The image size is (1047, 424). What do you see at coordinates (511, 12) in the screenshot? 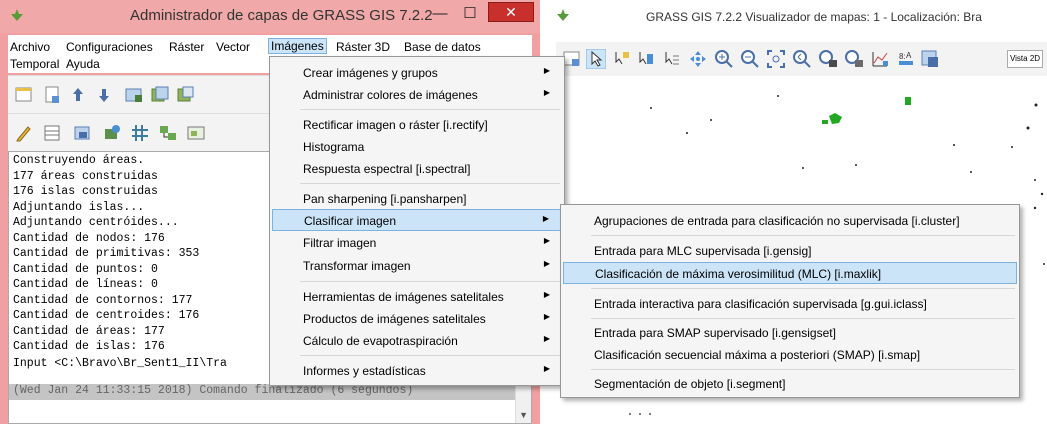
I see `close-button: ✕` at bounding box center [511, 12].